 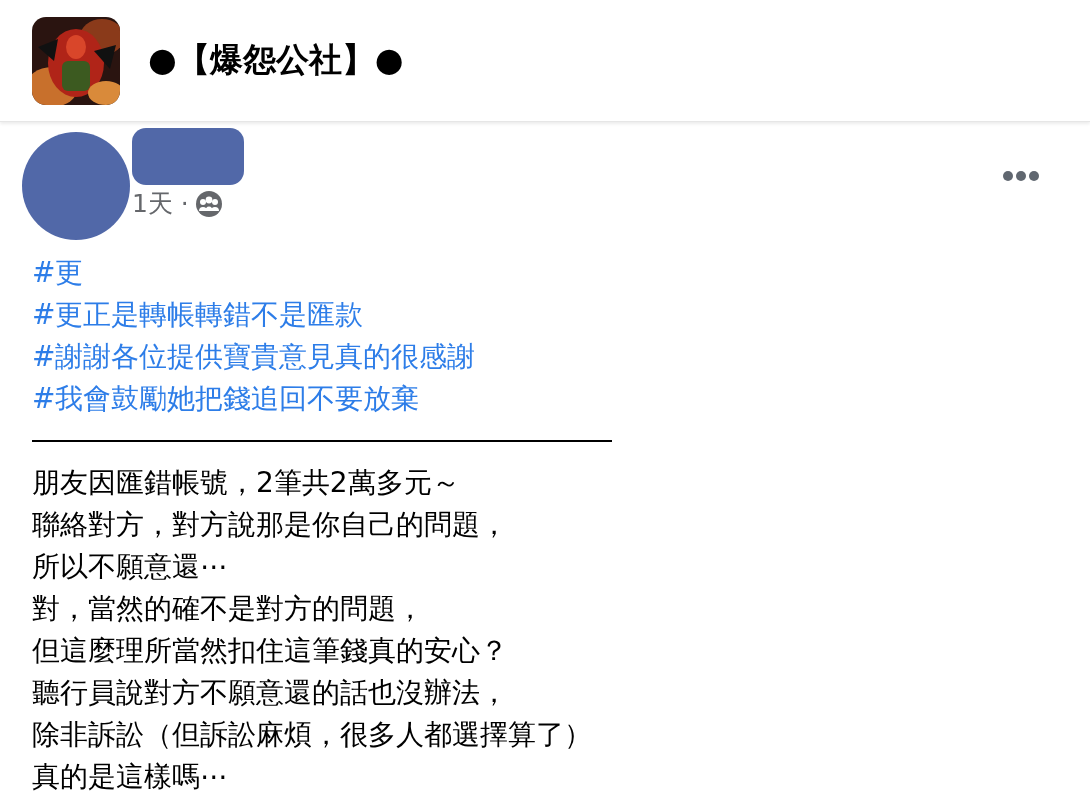 What do you see at coordinates (228, 608) in the screenshot?
I see `post-text-line: 對，當然的確不是對方的問題，` at bounding box center [228, 608].